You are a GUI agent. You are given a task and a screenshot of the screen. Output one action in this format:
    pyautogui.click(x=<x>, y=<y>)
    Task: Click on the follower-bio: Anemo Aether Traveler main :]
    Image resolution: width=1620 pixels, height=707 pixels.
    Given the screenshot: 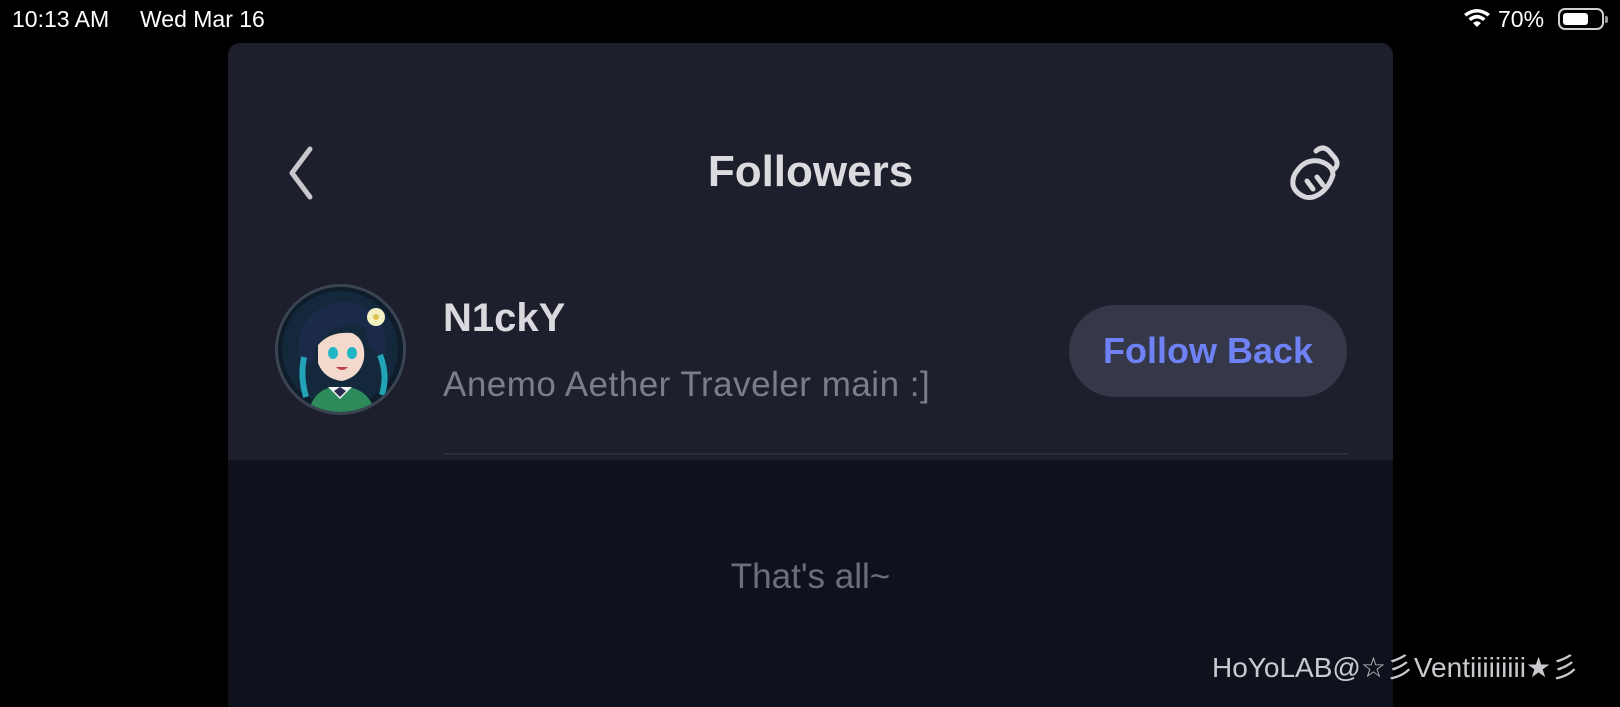 What is the action you would take?
    pyautogui.click(x=687, y=384)
    